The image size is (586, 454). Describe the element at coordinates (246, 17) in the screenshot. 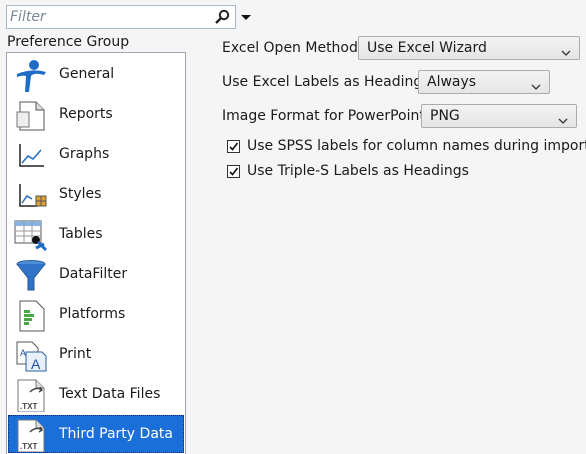

I see `filter-menu-button` at that location.